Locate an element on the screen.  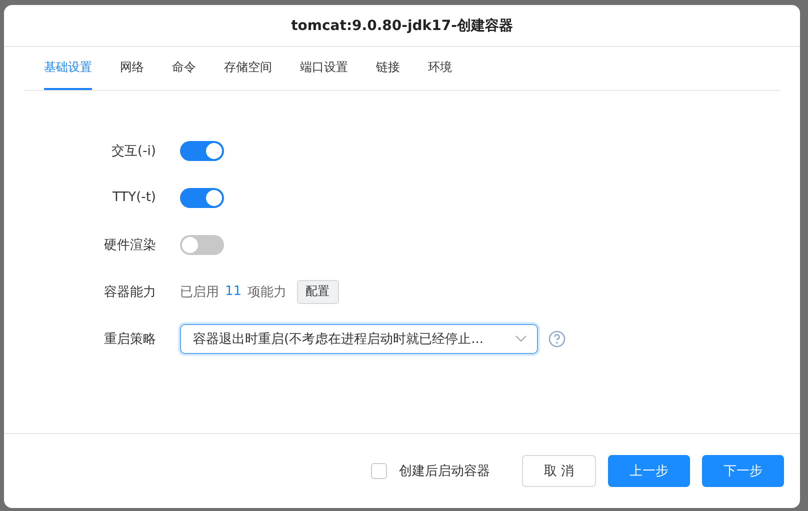
capability-count: 11 is located at coordinates (233, 291).